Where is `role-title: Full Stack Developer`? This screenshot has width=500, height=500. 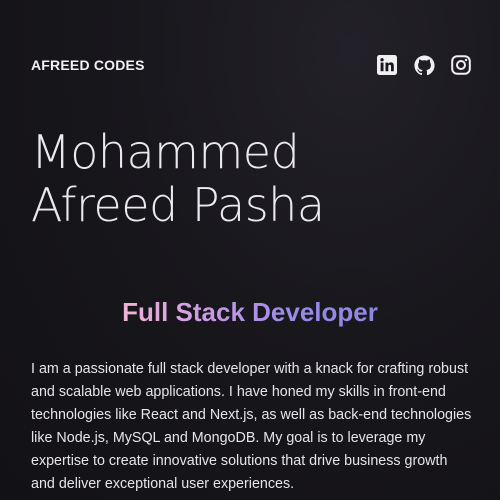 role-title: Full Stack Developer is located at coordinates (250, 312).